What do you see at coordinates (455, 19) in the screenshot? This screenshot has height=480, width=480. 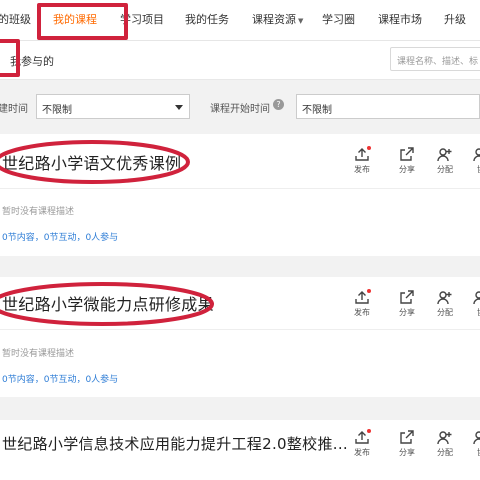 I see `nav-item-upgrade: 升级` at bounding box center [455, 19].